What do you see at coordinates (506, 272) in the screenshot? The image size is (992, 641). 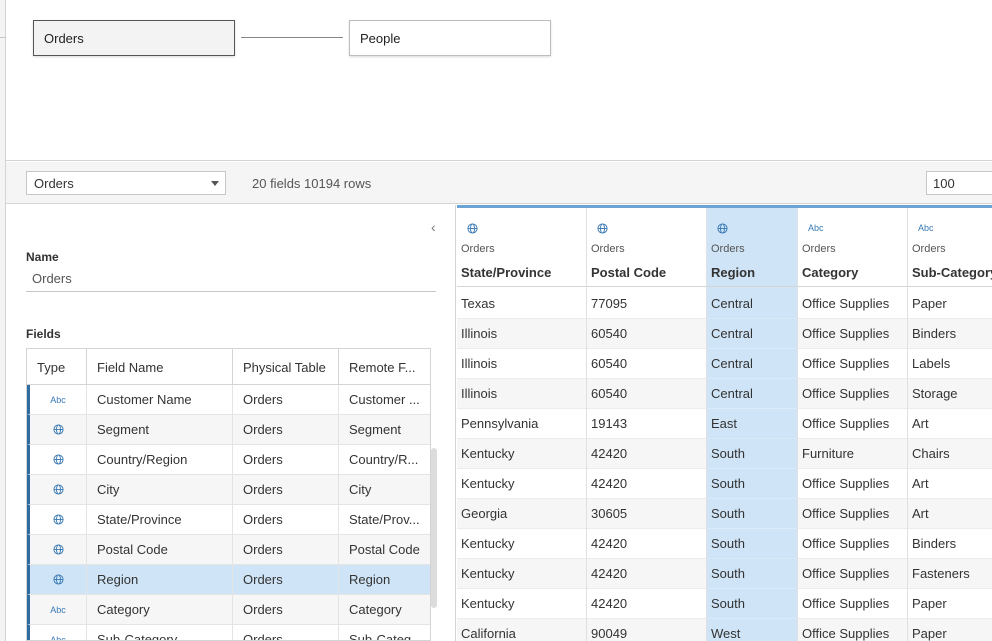 I see `column-name: State/Province` at bounding box center [506, 272].